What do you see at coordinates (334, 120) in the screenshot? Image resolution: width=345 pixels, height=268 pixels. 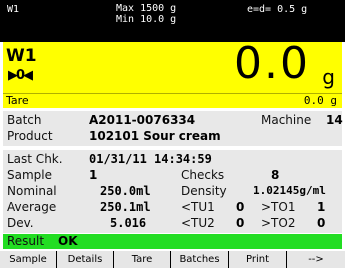 I see `machine-value: 14` at bounding box center [334, 120].